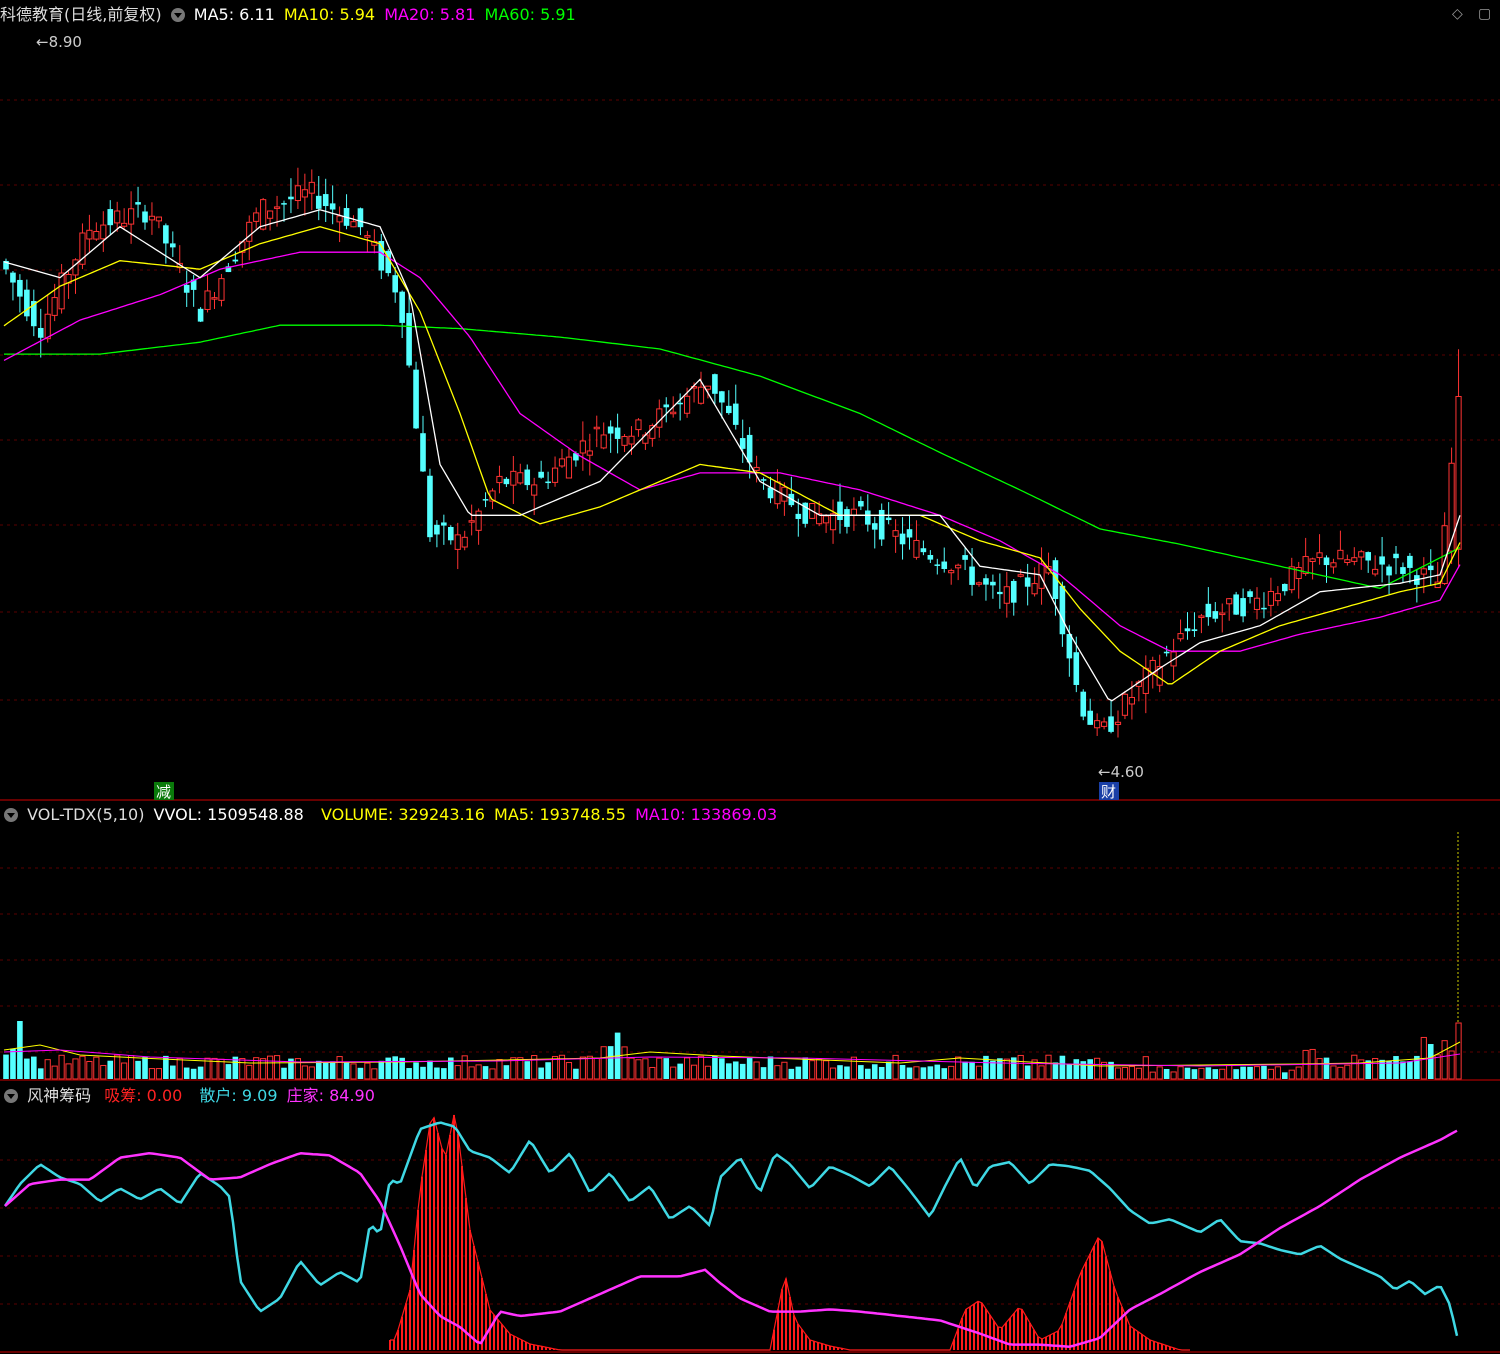 The height and width of the screenshot is (1354, 1500). Describe the element at coordinates (59, 42) in the screenshot. I see `high-price-label: ←8.90` at that location.